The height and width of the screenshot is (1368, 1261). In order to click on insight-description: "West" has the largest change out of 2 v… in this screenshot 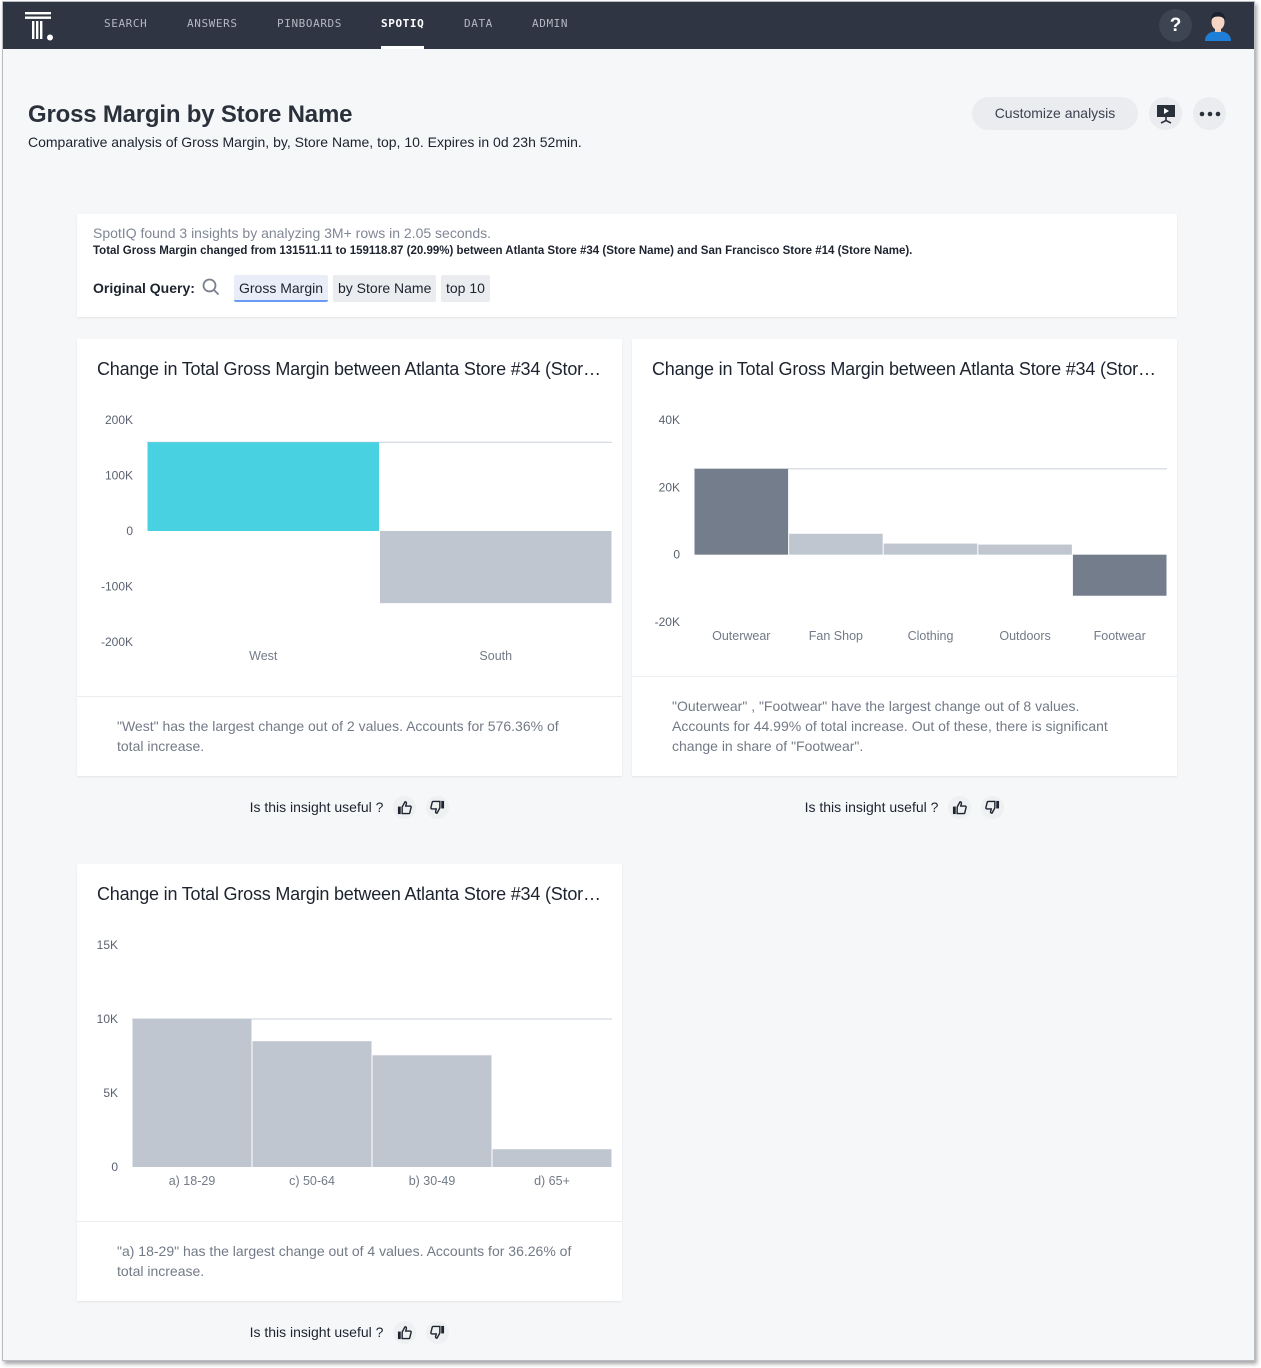, I will do `click(338, 736)`.